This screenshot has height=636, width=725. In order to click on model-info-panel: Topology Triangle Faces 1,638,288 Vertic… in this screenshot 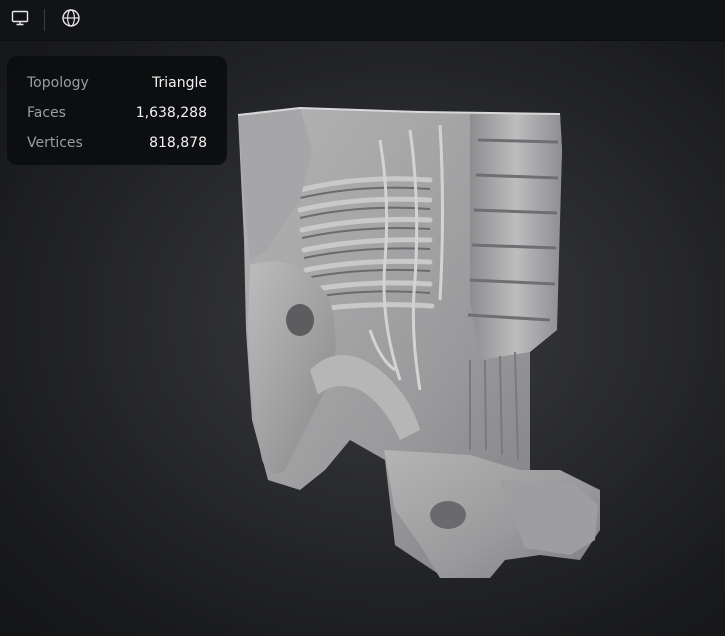, I will do `click(117, 110)`.